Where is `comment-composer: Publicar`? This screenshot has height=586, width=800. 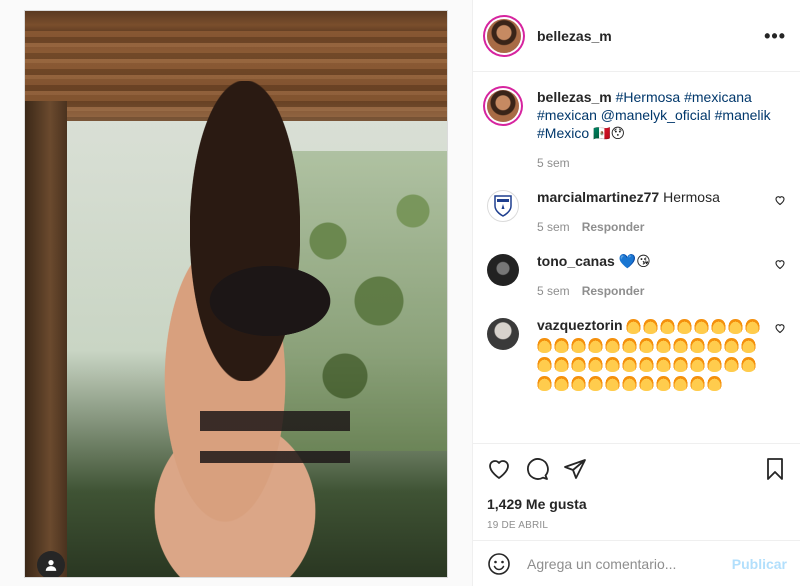
comment-composer: Publicar is located at coordinates (636, 563).